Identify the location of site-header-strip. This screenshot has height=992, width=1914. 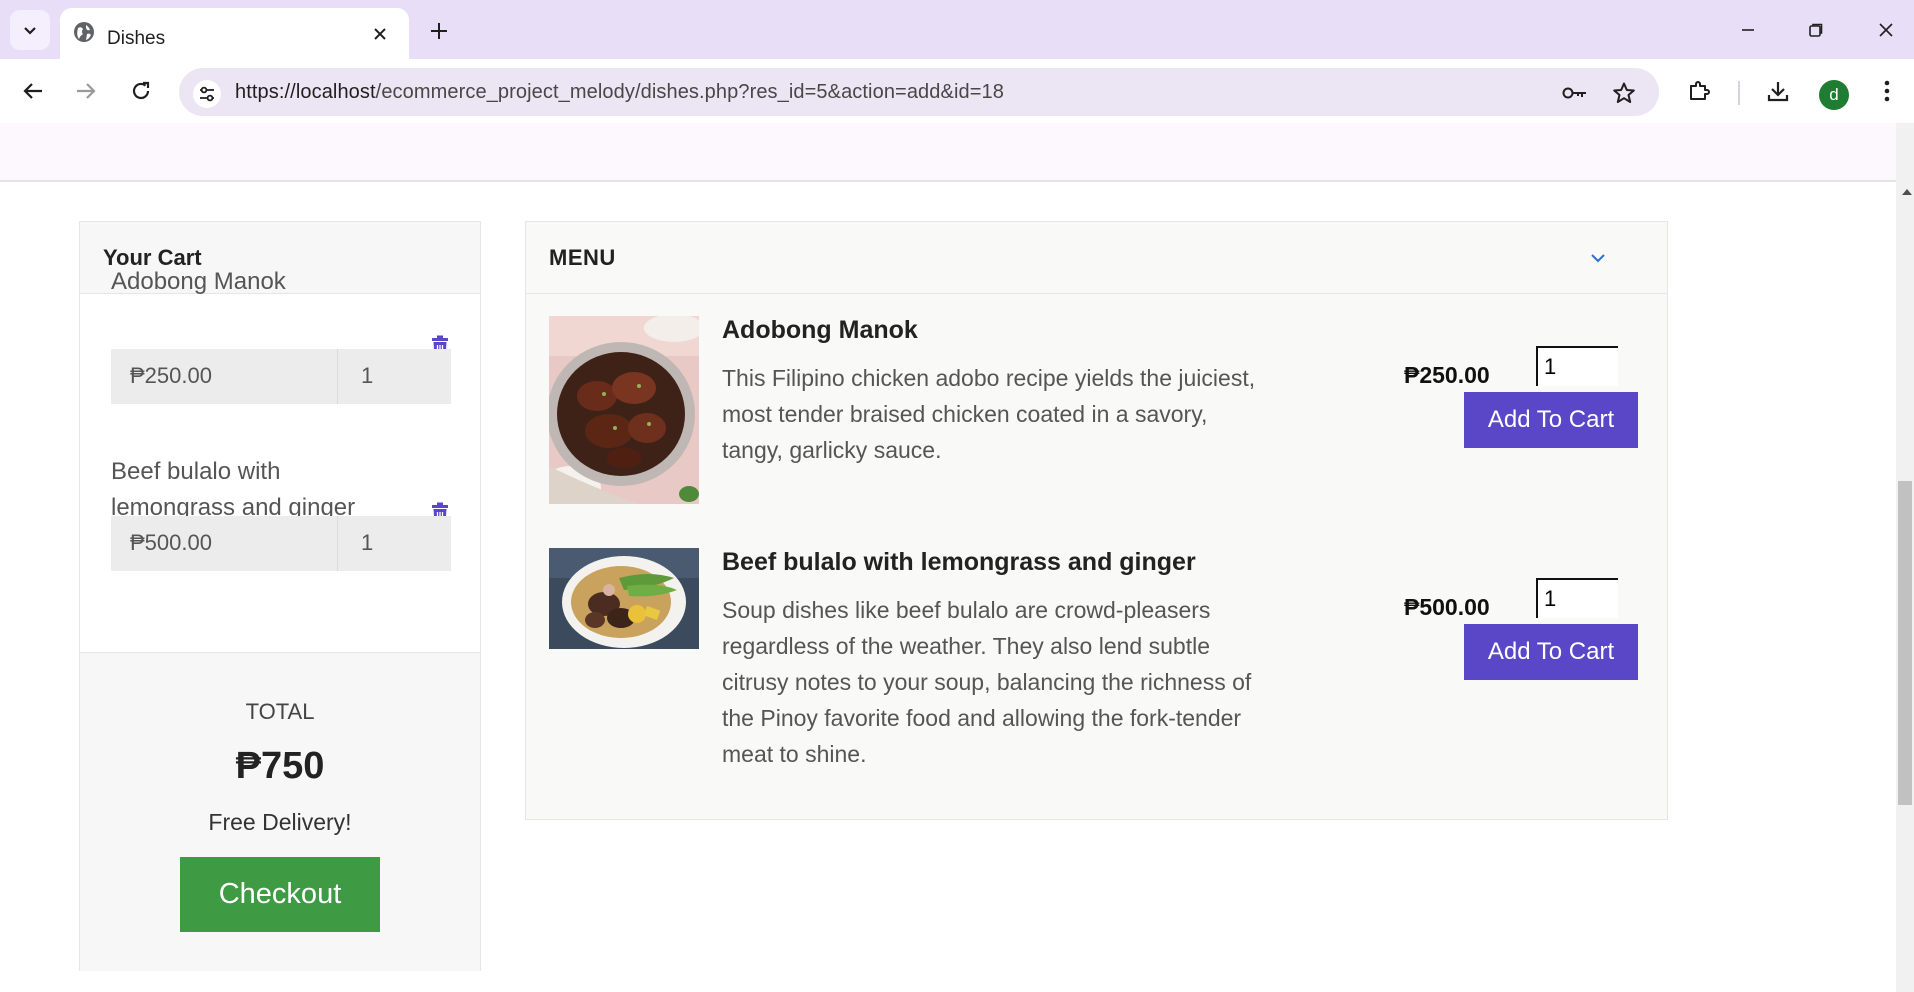
(948, 152).